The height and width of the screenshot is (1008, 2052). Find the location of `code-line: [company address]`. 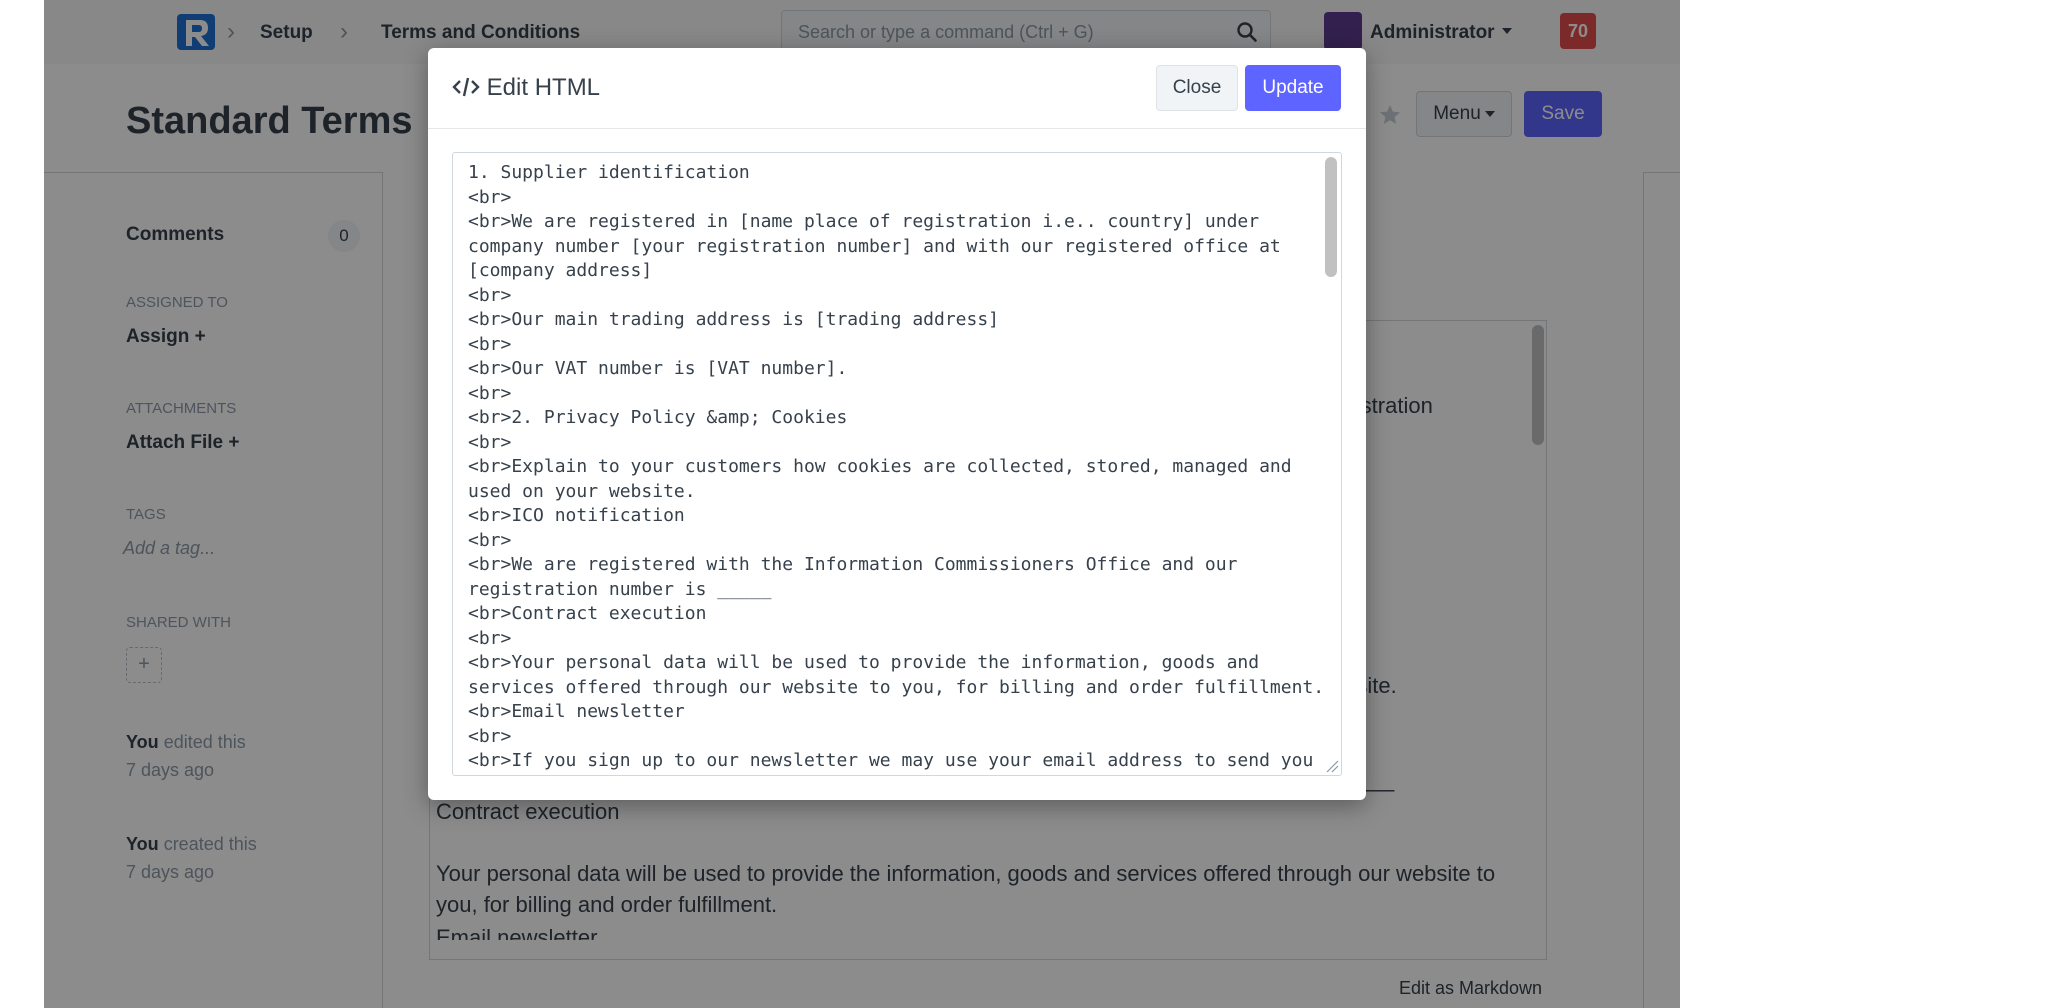

code-line: [company address] is located at coordinates (560, 270).